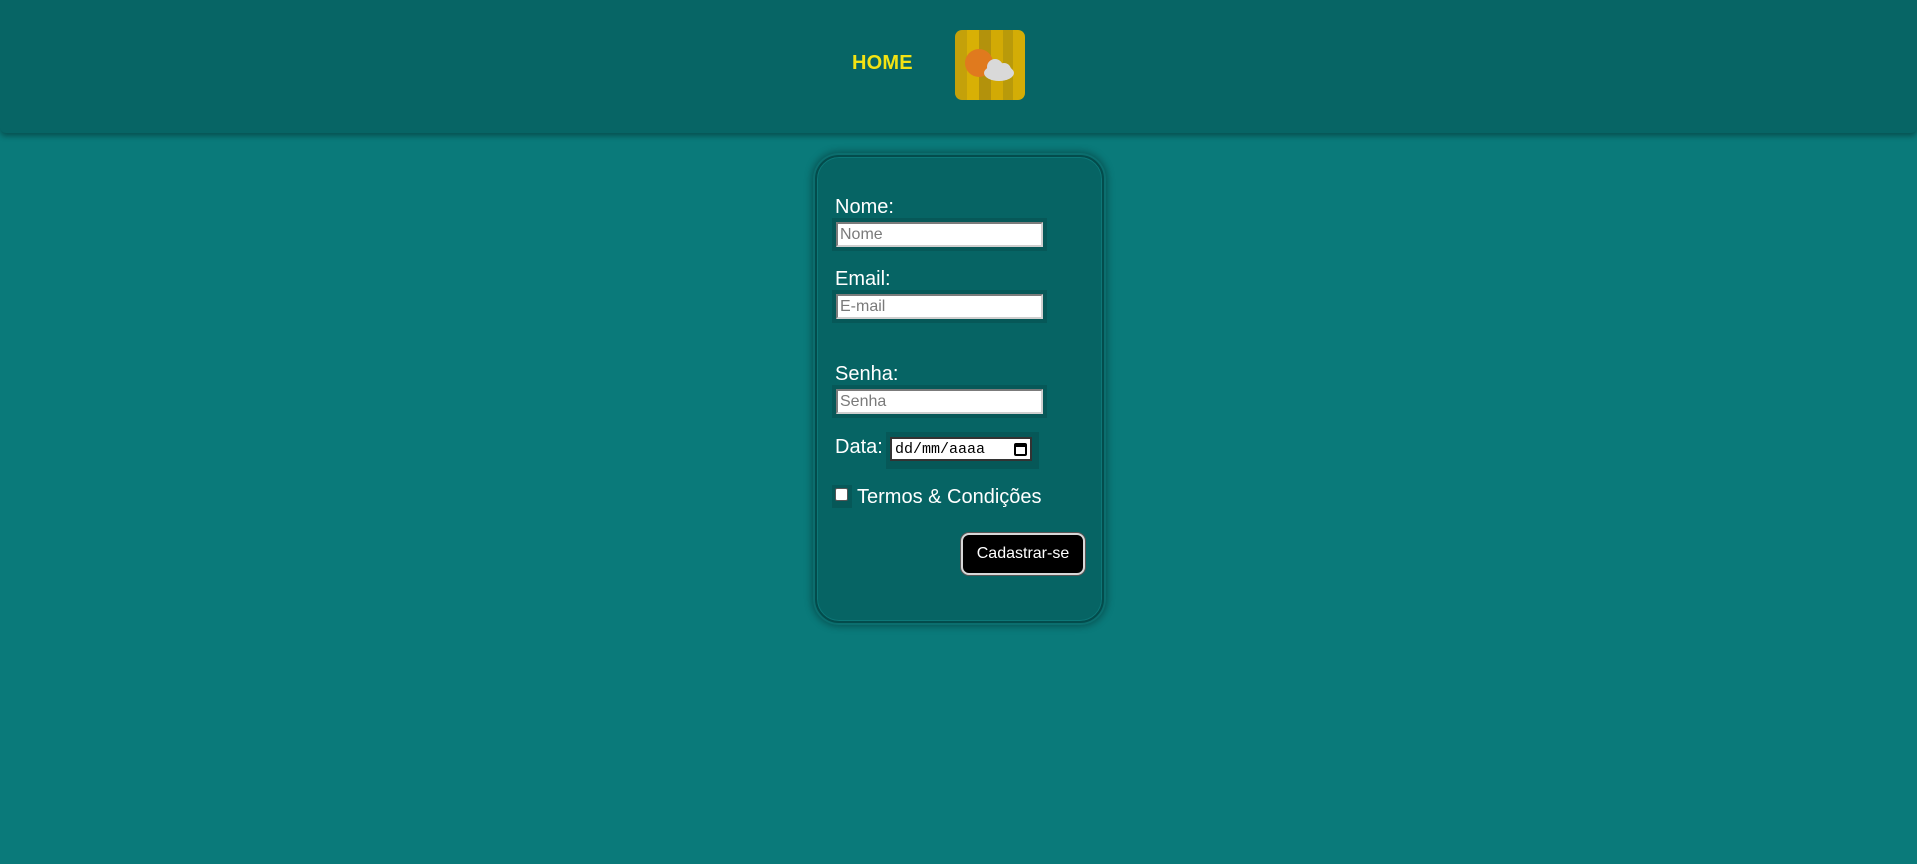  I want to click on password-input, so click(939, 401).